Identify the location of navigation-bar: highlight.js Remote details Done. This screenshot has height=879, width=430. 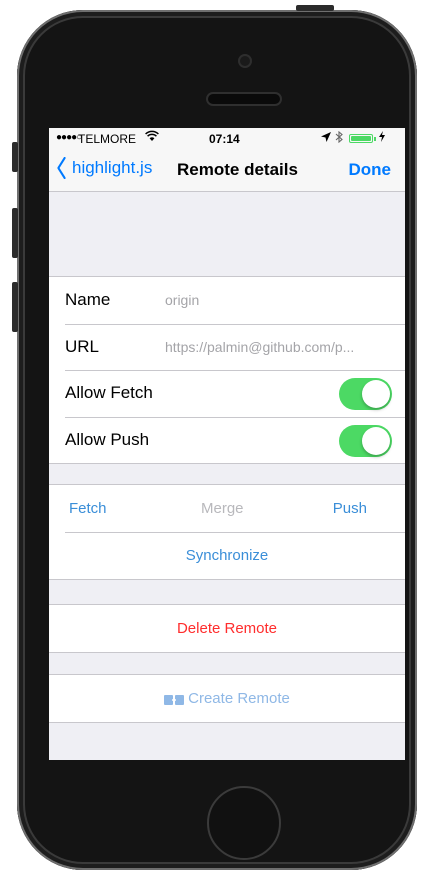
(227, 170).